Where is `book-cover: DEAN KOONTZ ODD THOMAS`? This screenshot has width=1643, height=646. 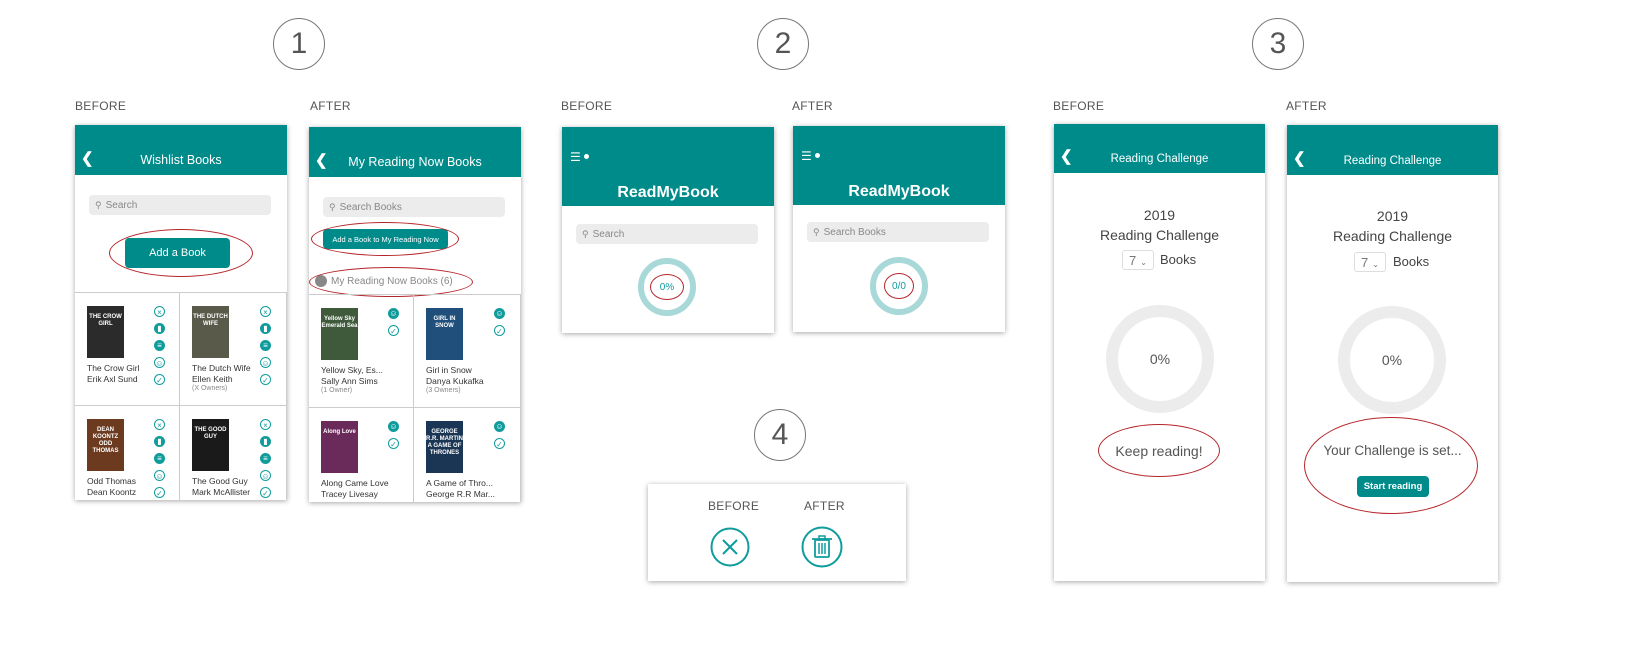
book-cover: DEAN KOONTZ ODD THOMAS is located at coordinates (105, 445).